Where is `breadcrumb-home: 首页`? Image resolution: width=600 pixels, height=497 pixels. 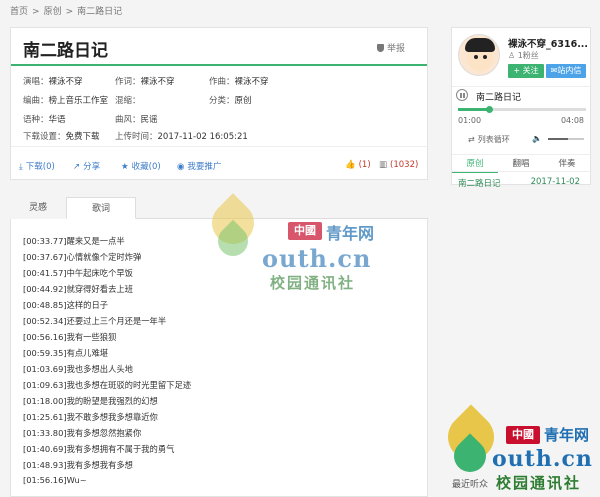 breadcrumb-home: 首页 is located at coordinates (19, 12).